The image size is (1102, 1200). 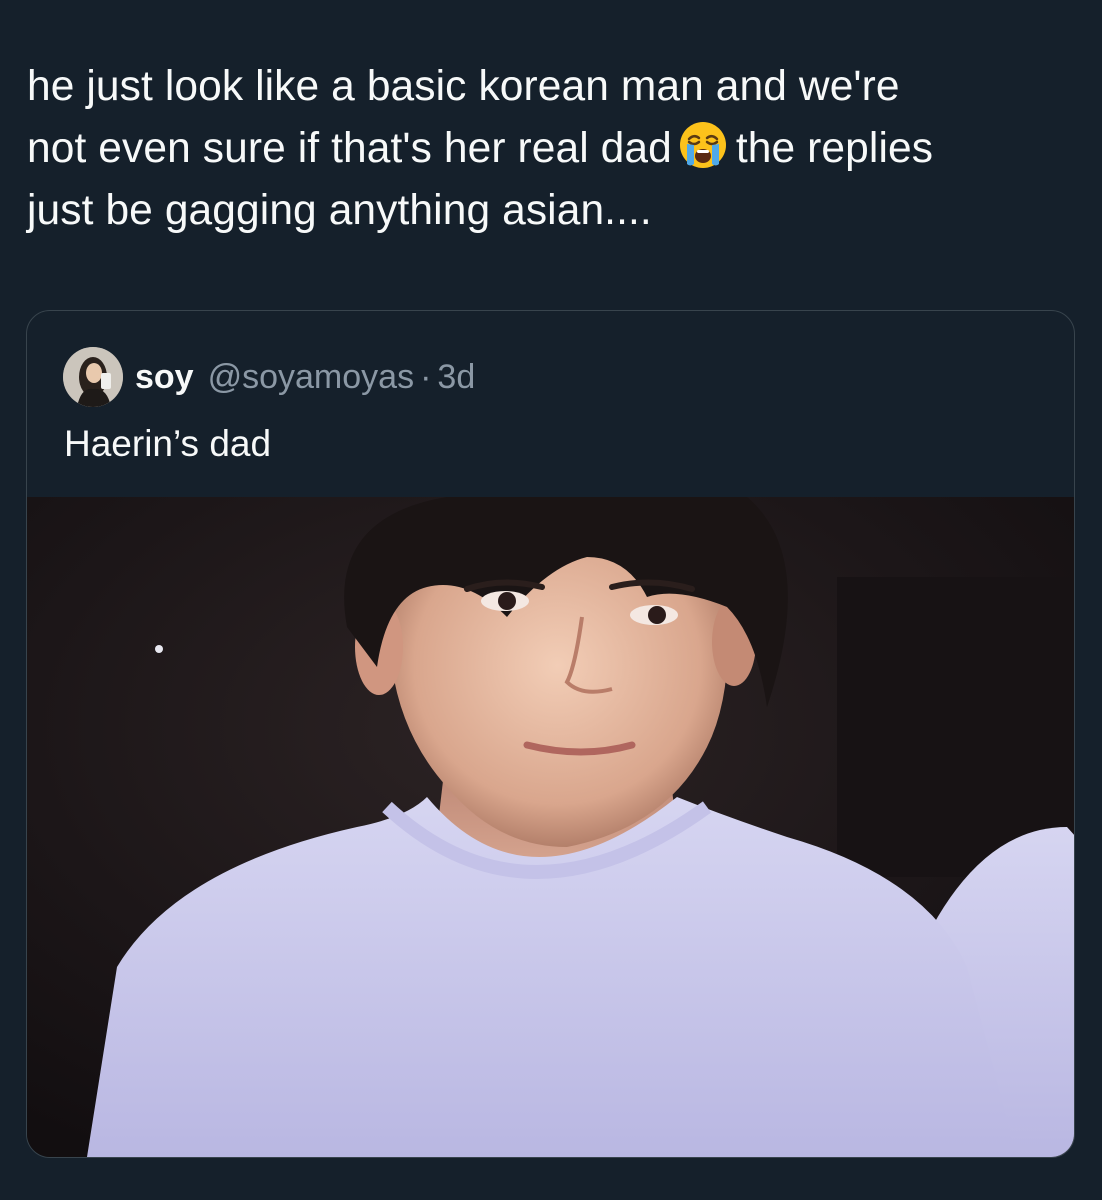 What do you see at coordinates (164, 377) in the screenshot?
I see `author-name: soy` at bounding box center [164, 377].